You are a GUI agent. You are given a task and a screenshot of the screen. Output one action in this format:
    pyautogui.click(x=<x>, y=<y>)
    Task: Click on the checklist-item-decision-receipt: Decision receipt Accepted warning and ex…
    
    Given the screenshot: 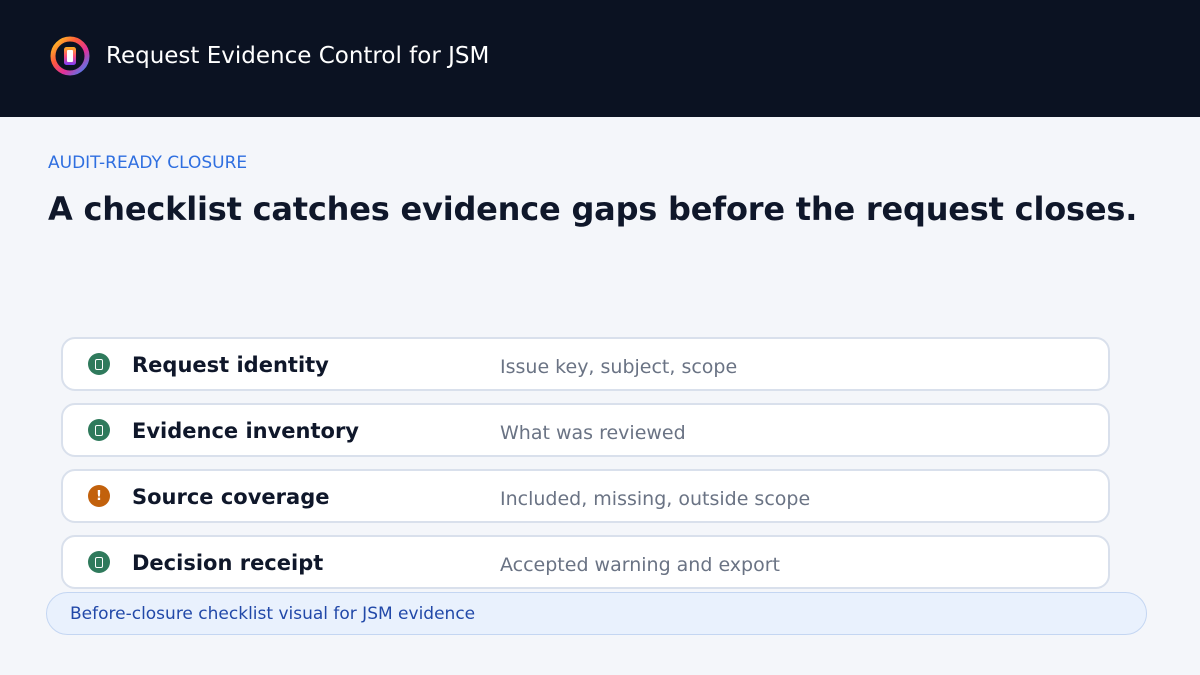 What is the action you would take?
    pyautogui.click(x=585, y=562)
    